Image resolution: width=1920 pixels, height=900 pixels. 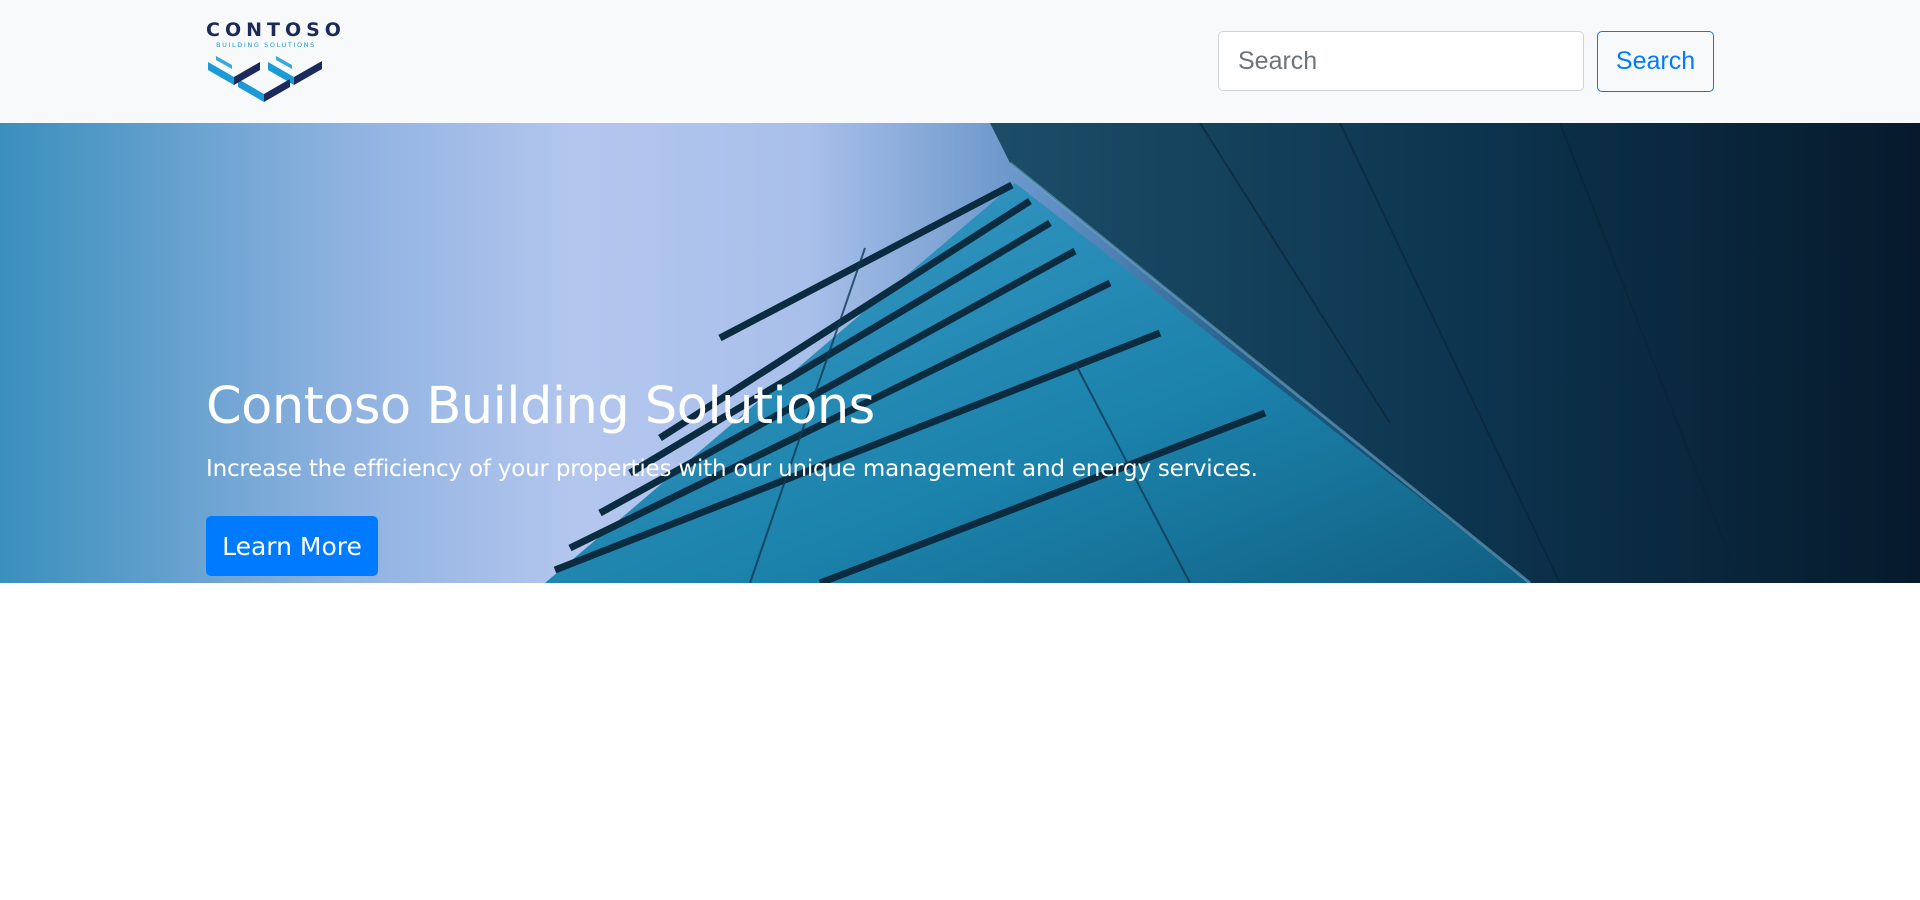 I want to click on logo-wordmark: CONTOSO, so click(x=276, y=30).